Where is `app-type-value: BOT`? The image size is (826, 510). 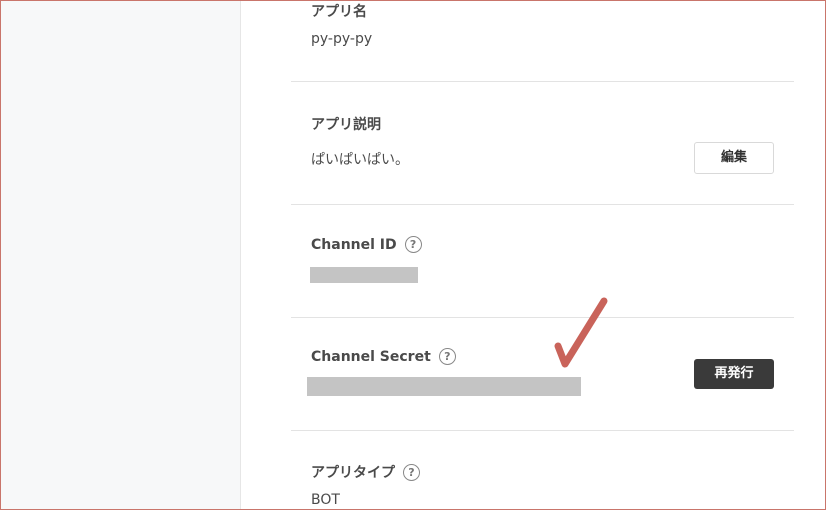
app-type-value: BOT is located at coordinates (325, 500).